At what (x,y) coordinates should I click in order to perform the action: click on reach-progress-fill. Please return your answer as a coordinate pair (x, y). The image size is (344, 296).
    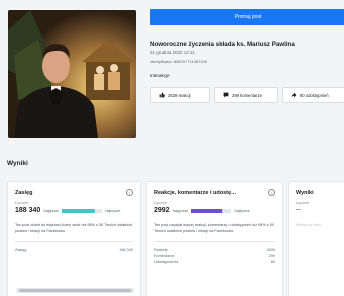
    Looking at the image, I should click on (78, 210).